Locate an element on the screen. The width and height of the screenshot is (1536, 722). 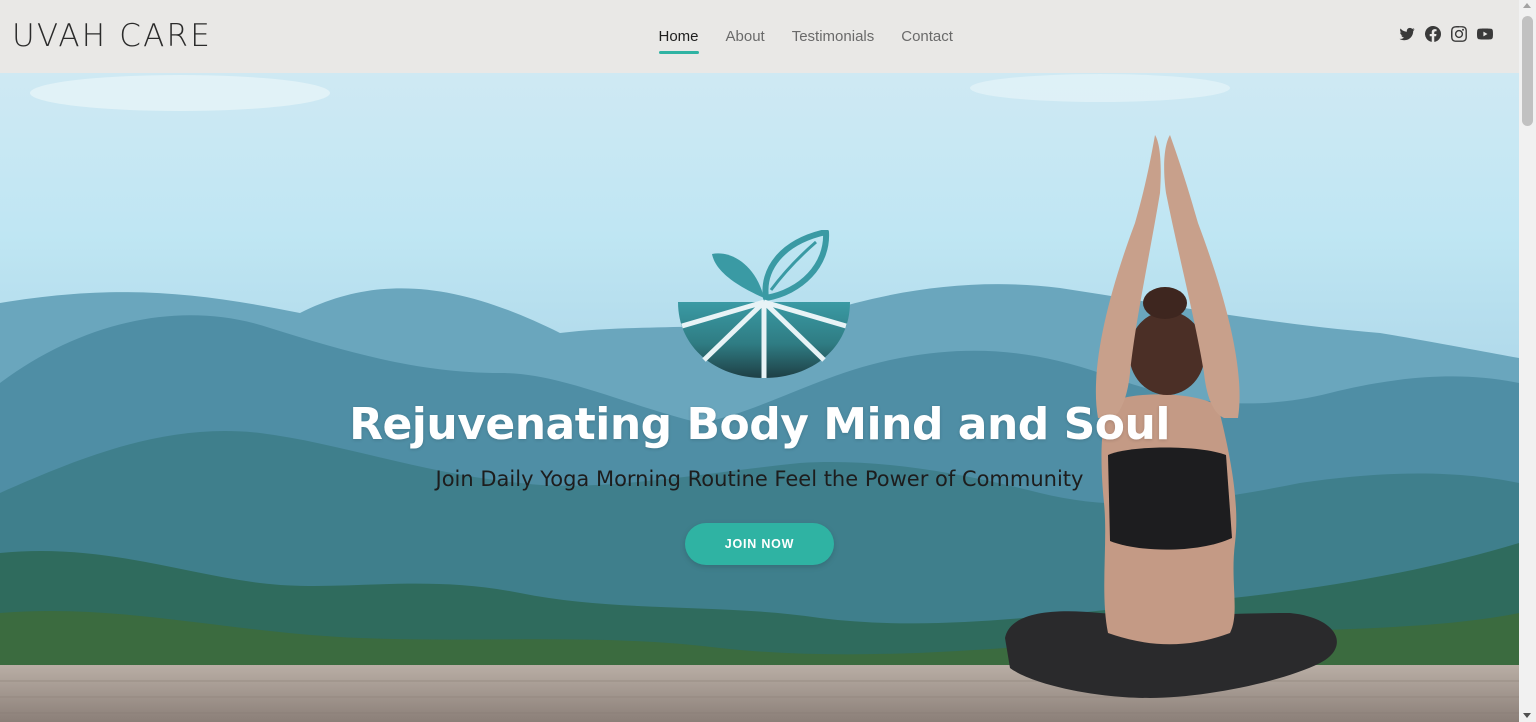
nav-item-about: About is located at coordinates (745, 36).